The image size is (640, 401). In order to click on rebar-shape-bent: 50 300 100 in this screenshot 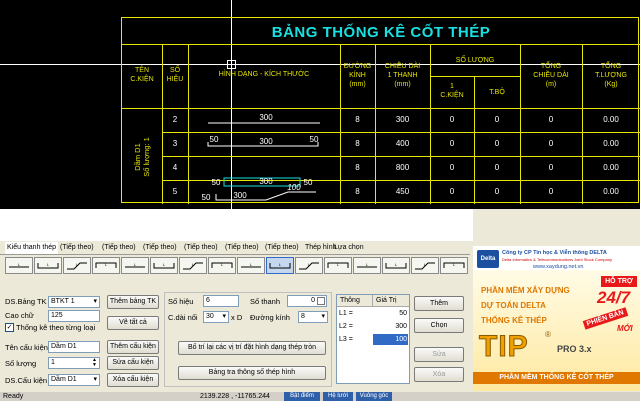, I will do `click(259, 192)`.